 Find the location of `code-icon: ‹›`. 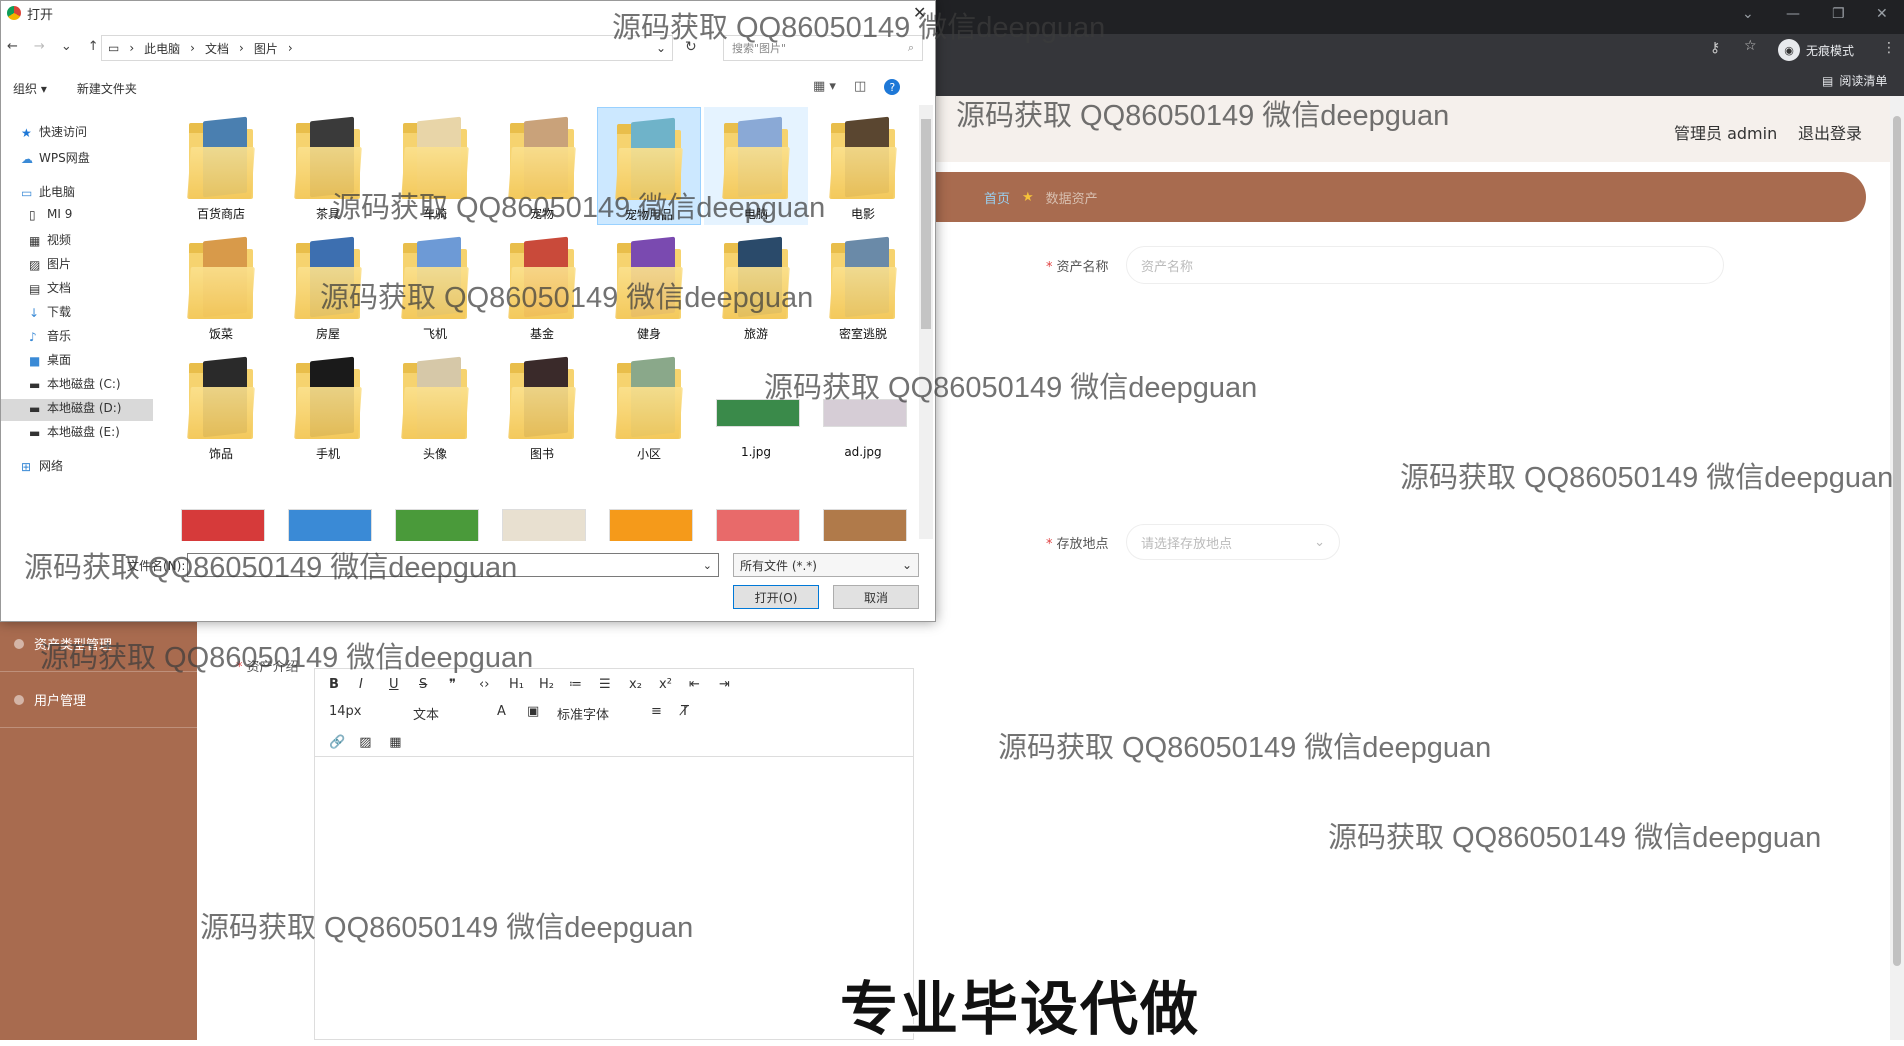

code-icon: ‹› is located at coordinates (487, 684).